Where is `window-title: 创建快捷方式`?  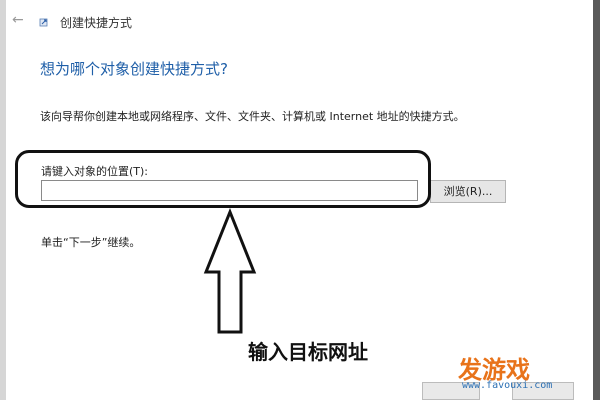 window-title: 创建快捷方式 is located at coordinates (96, 23).